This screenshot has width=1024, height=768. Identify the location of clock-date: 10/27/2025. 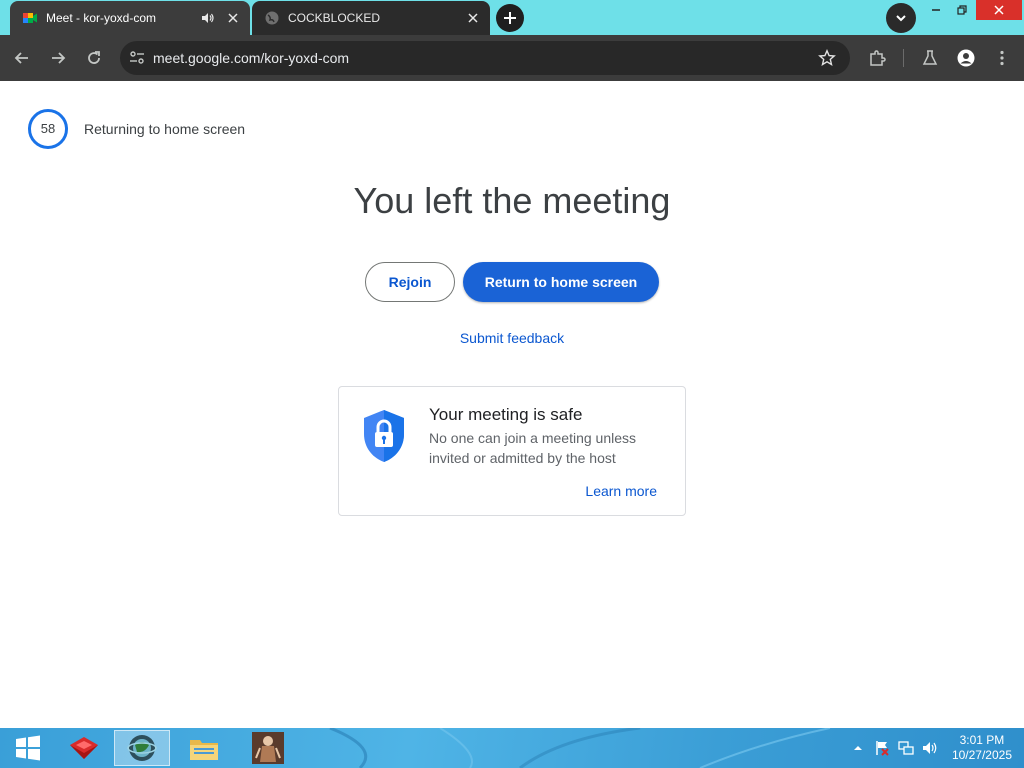
(981, 755).